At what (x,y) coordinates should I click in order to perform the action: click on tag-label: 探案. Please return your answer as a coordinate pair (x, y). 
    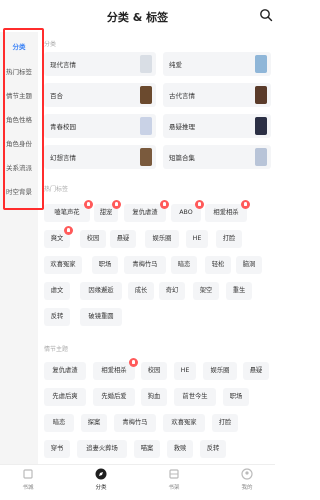
    Looking at the image, I should click on (94, 422).